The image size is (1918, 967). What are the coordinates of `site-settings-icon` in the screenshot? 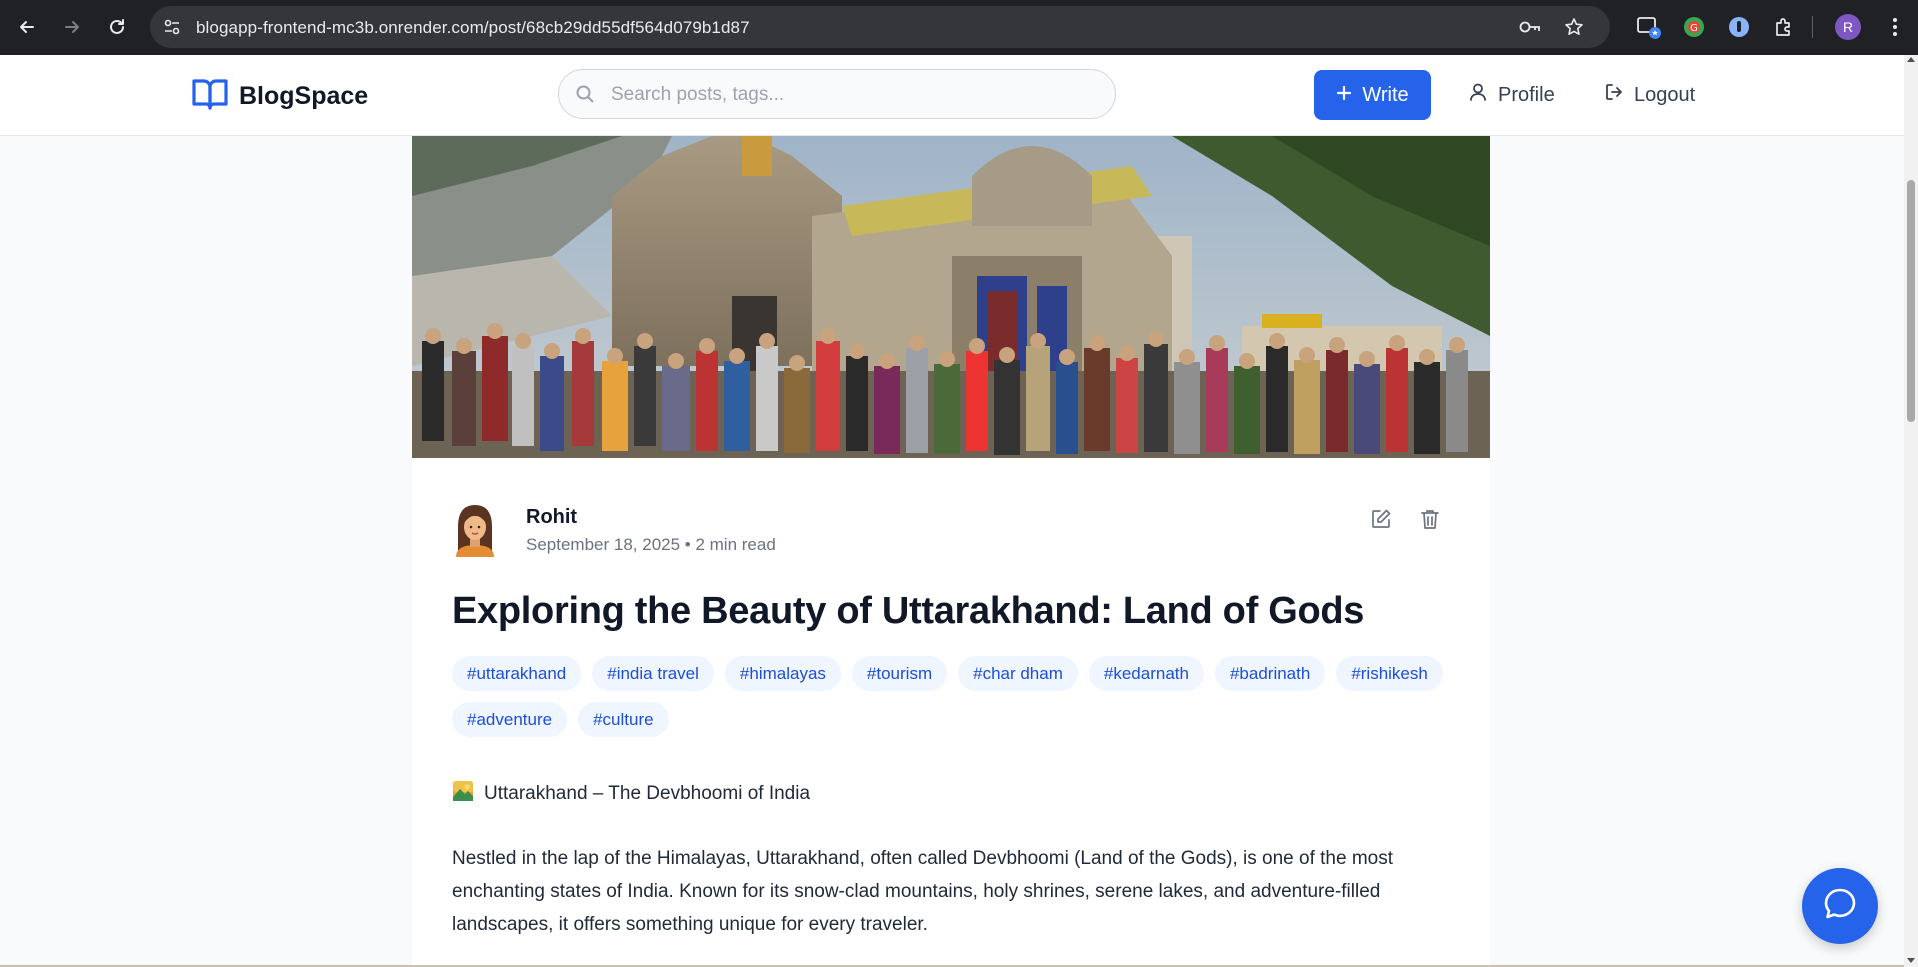 It's located at (172, 29).